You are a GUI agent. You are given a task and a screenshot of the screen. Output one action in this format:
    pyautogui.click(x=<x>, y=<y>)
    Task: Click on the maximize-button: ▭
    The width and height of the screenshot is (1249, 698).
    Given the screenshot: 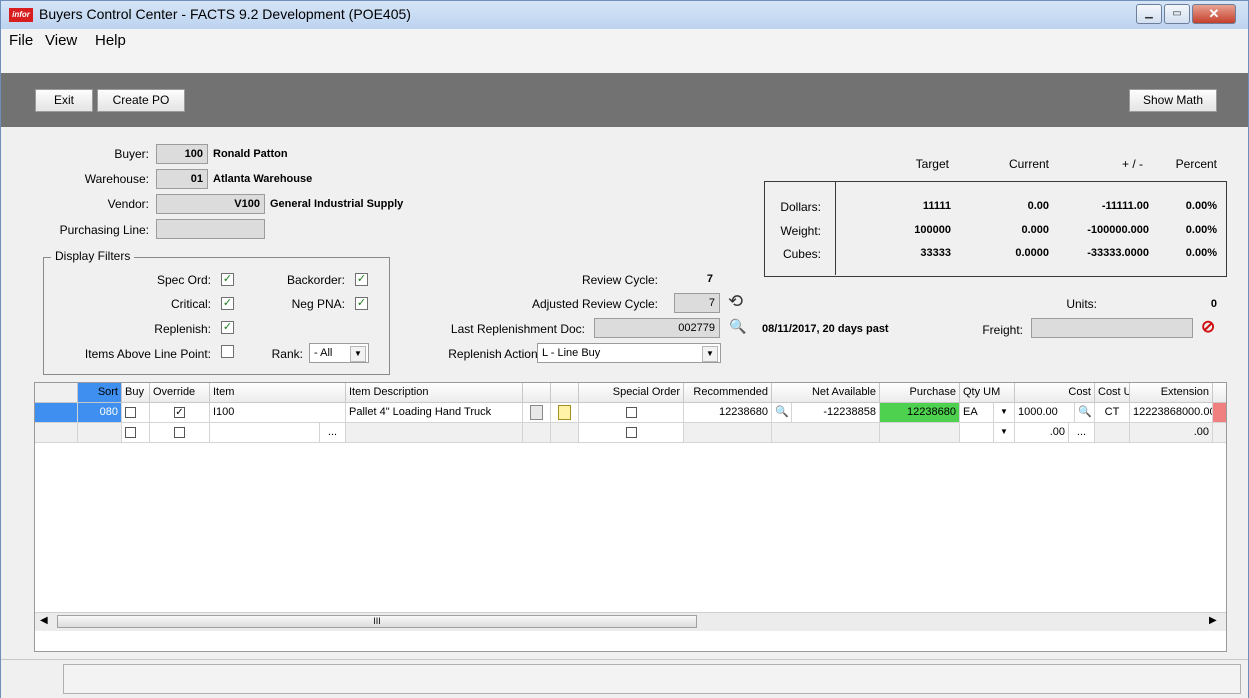 What is the action you would take?
    pyautogui.click(x=1177, y=14)
    